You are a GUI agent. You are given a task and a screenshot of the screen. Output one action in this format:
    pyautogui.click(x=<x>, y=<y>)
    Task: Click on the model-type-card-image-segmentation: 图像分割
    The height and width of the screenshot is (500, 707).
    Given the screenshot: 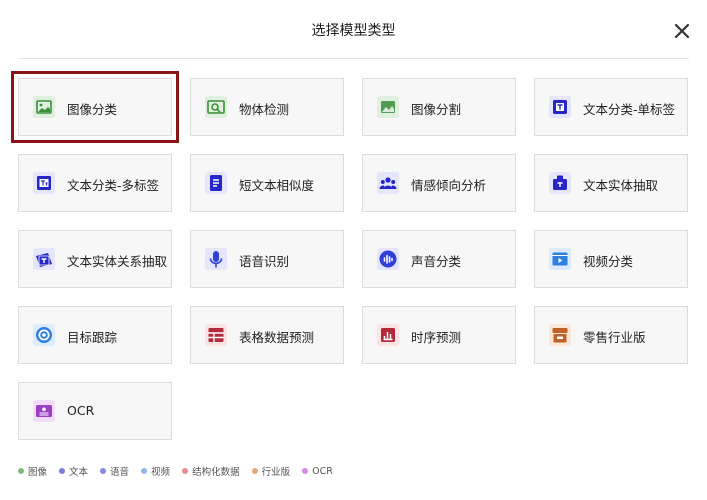 What is the action you would take?
    pyautogui.click(x=439, y=107)
    